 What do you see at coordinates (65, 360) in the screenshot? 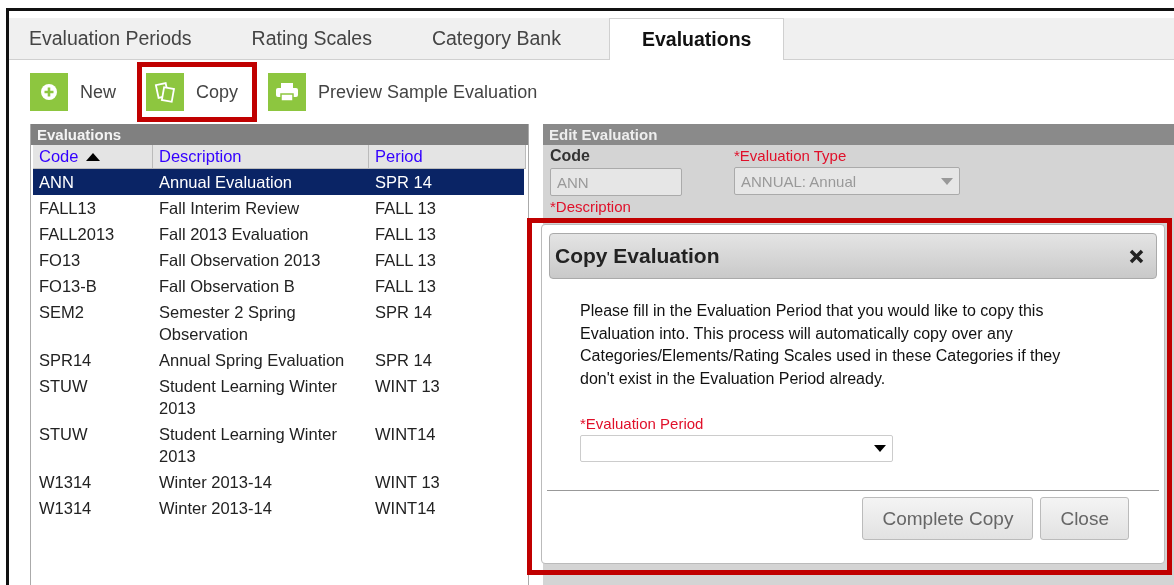
I see `table-cell-text: SPR14` at bounding box center [65, 360].